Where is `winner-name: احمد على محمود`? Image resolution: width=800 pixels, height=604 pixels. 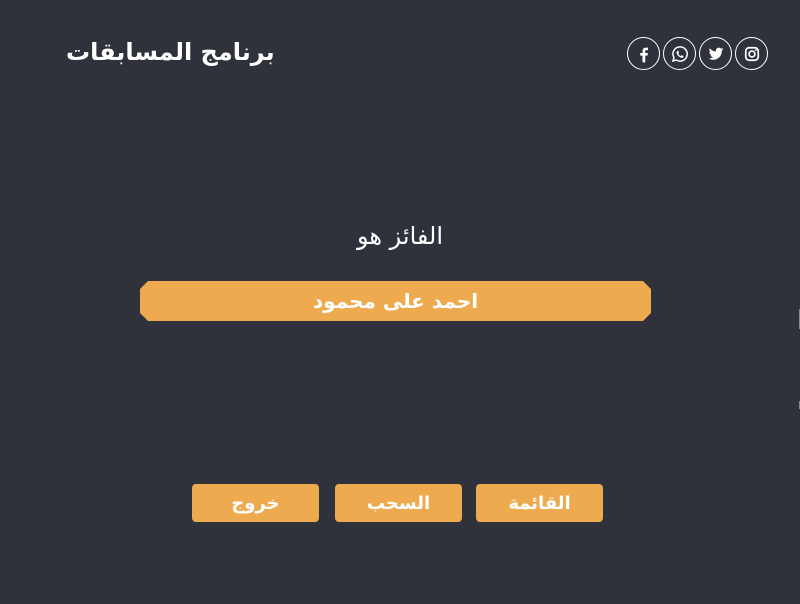 winner-name: احمد على محمود is located at coordinates (395, 301).